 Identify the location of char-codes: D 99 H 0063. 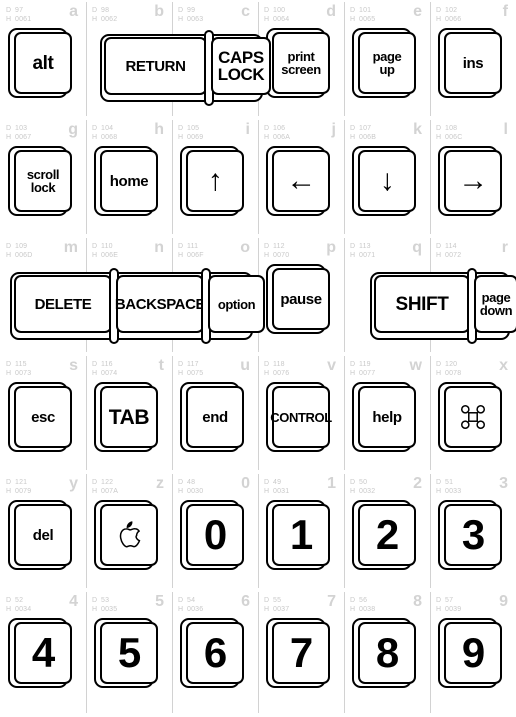
(190, 15).